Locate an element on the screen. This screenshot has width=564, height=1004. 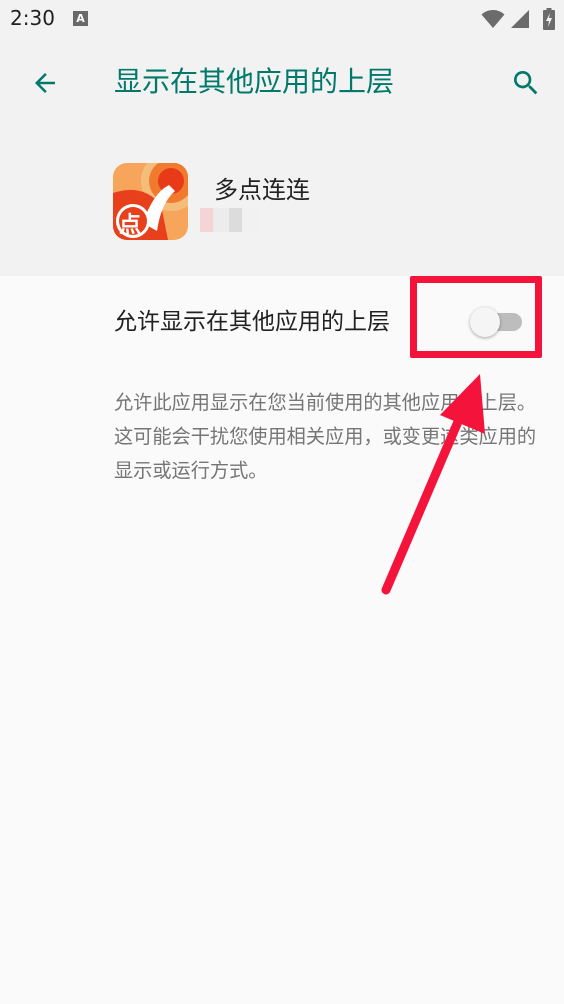
permission-switch is located at coordinates (498, 321).